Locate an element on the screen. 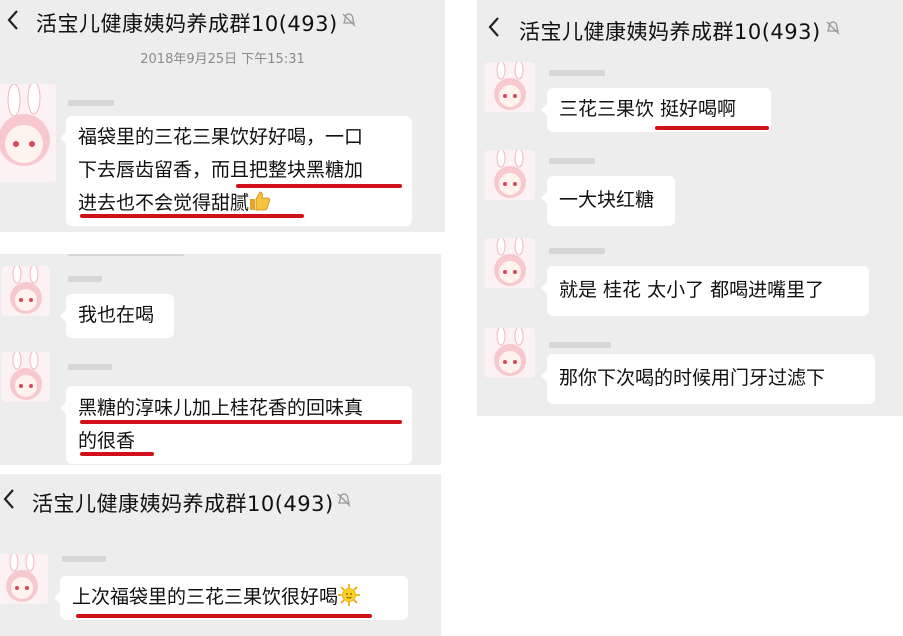 This screenshot has height=636, width=903. message-text-line: 那你下次喝的时候用门牙过滤下 is located at coordinates (692, 378).